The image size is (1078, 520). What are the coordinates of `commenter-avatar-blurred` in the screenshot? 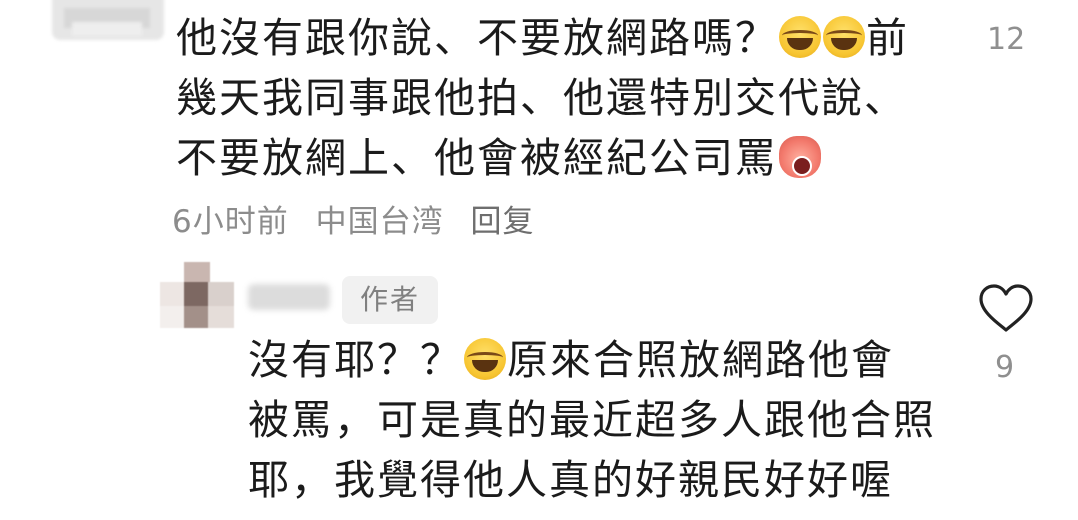 It's located at (108, 20).